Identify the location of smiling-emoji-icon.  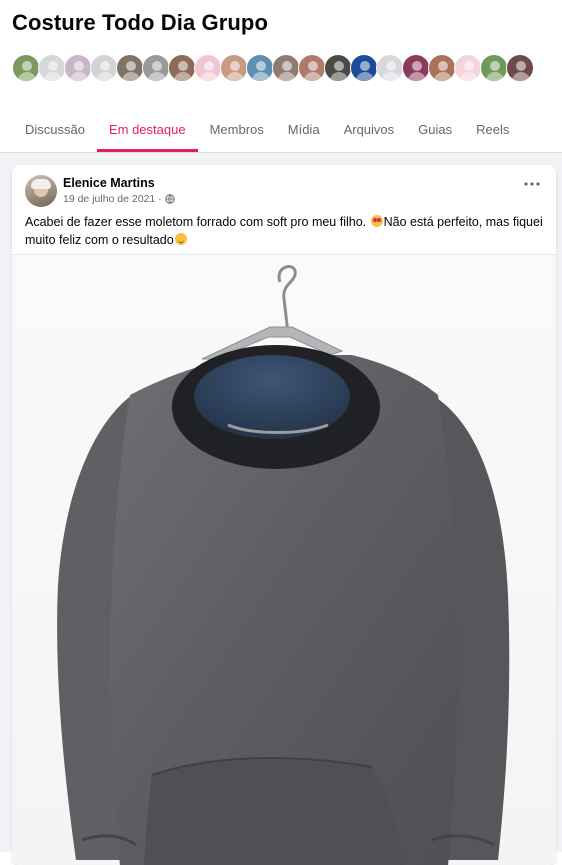
(180, 239).